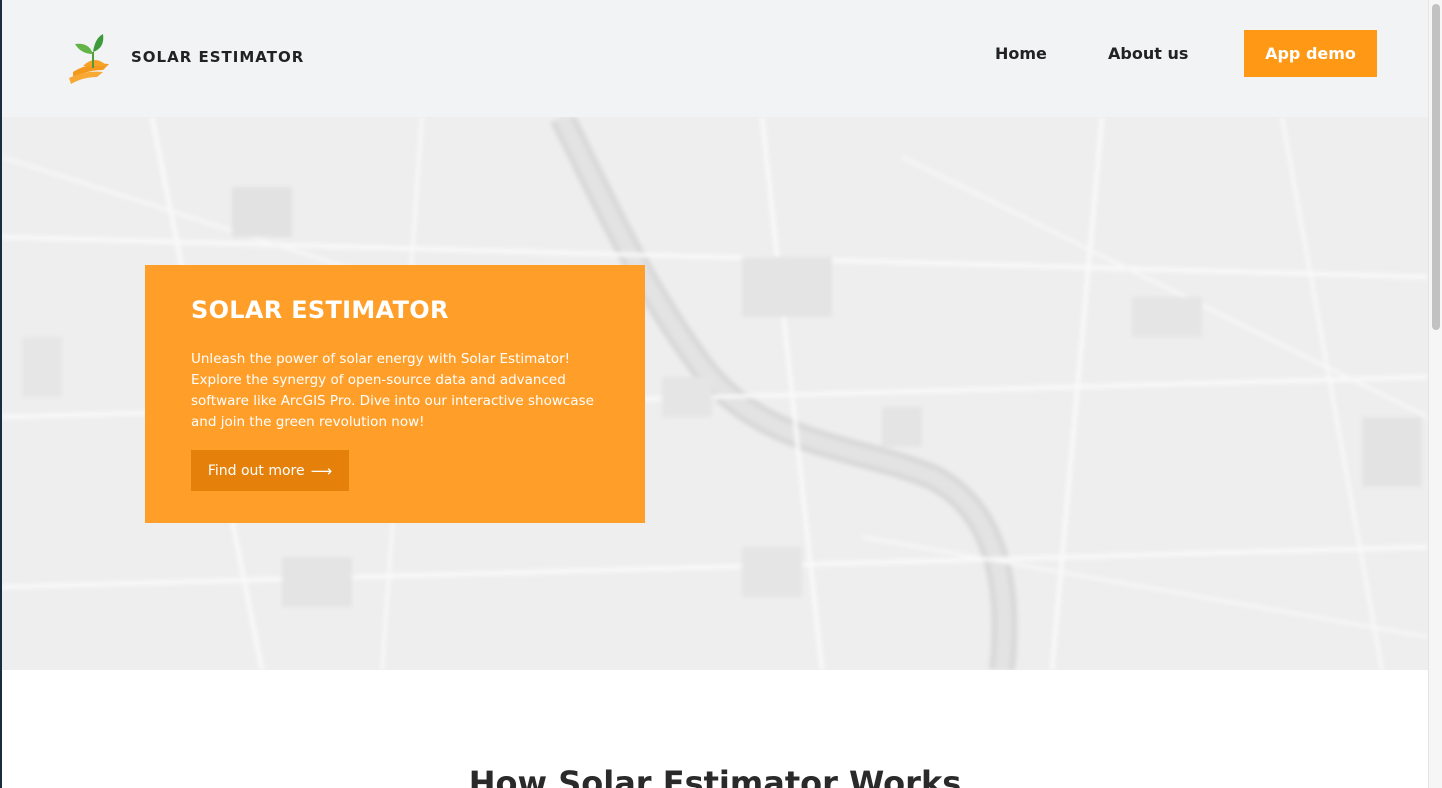  Describe the element at coordinates (715, 58) in the screenshot. I see `site-header: SOLAR ESTIMATOR Home About us App demo` at that location.